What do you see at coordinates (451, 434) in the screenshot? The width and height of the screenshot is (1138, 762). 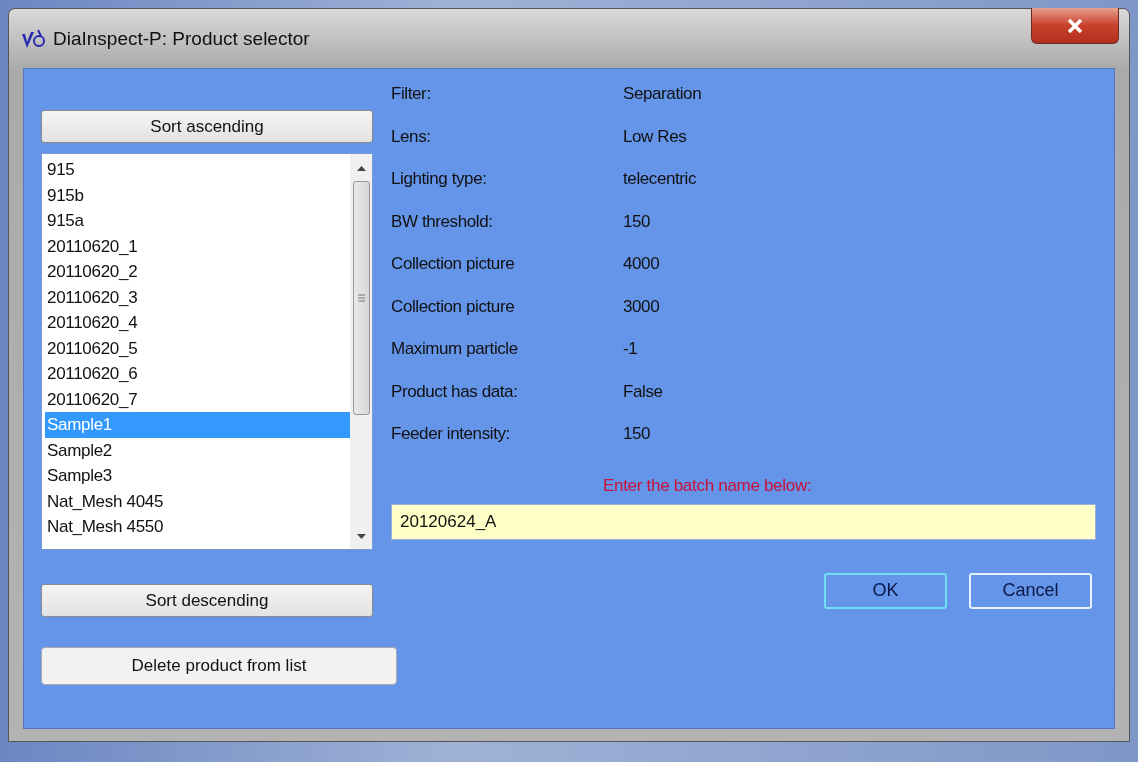 I see `property-label: Feeder intensity:` at bounding box center [451, 434].